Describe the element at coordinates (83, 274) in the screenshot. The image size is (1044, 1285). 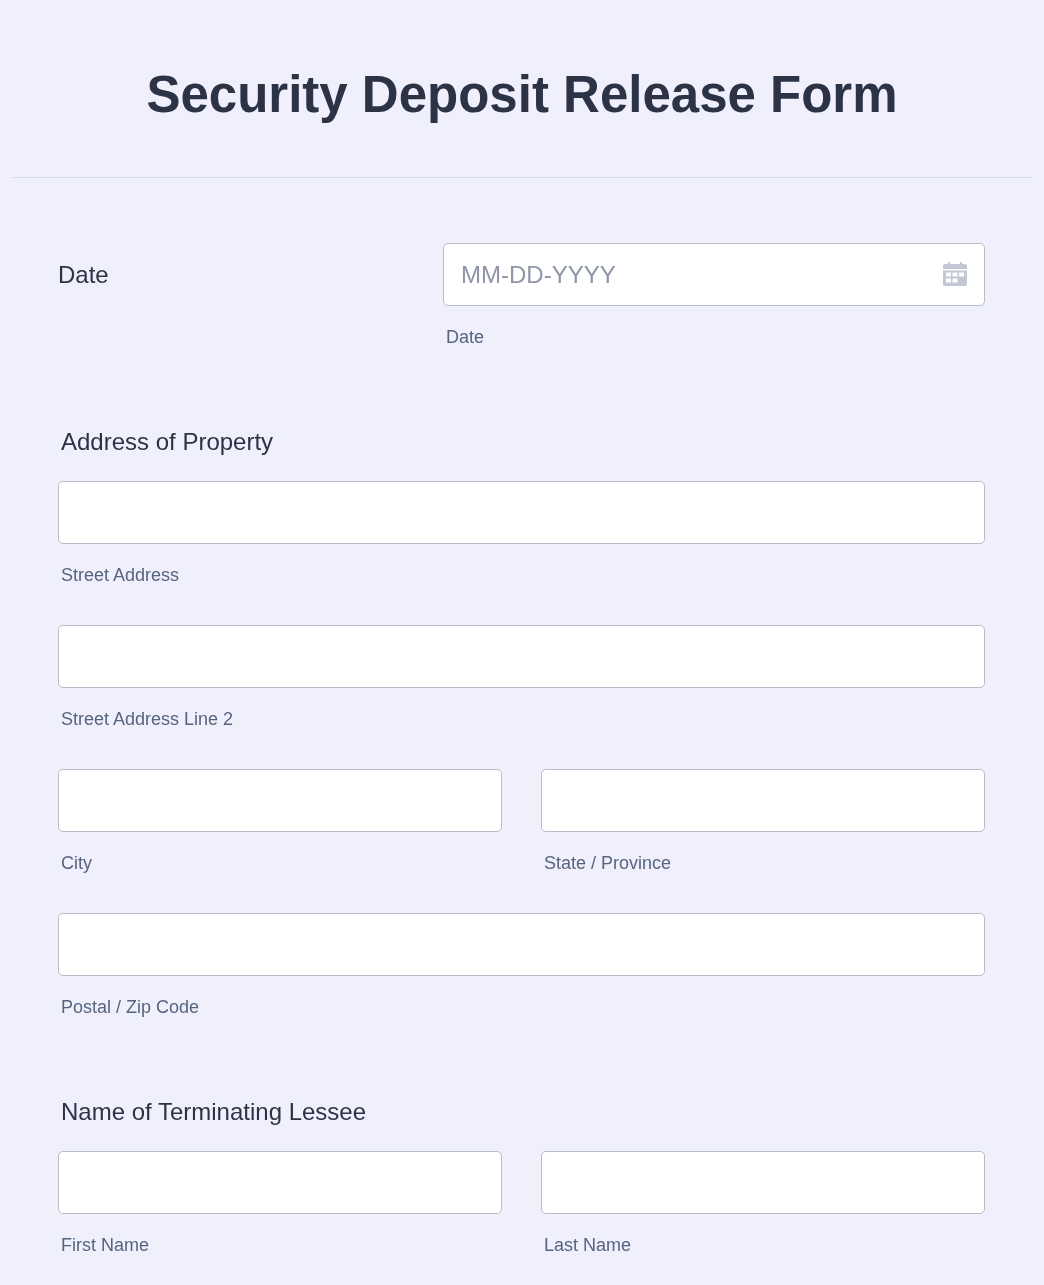
I see `field-label: Date` at that location.